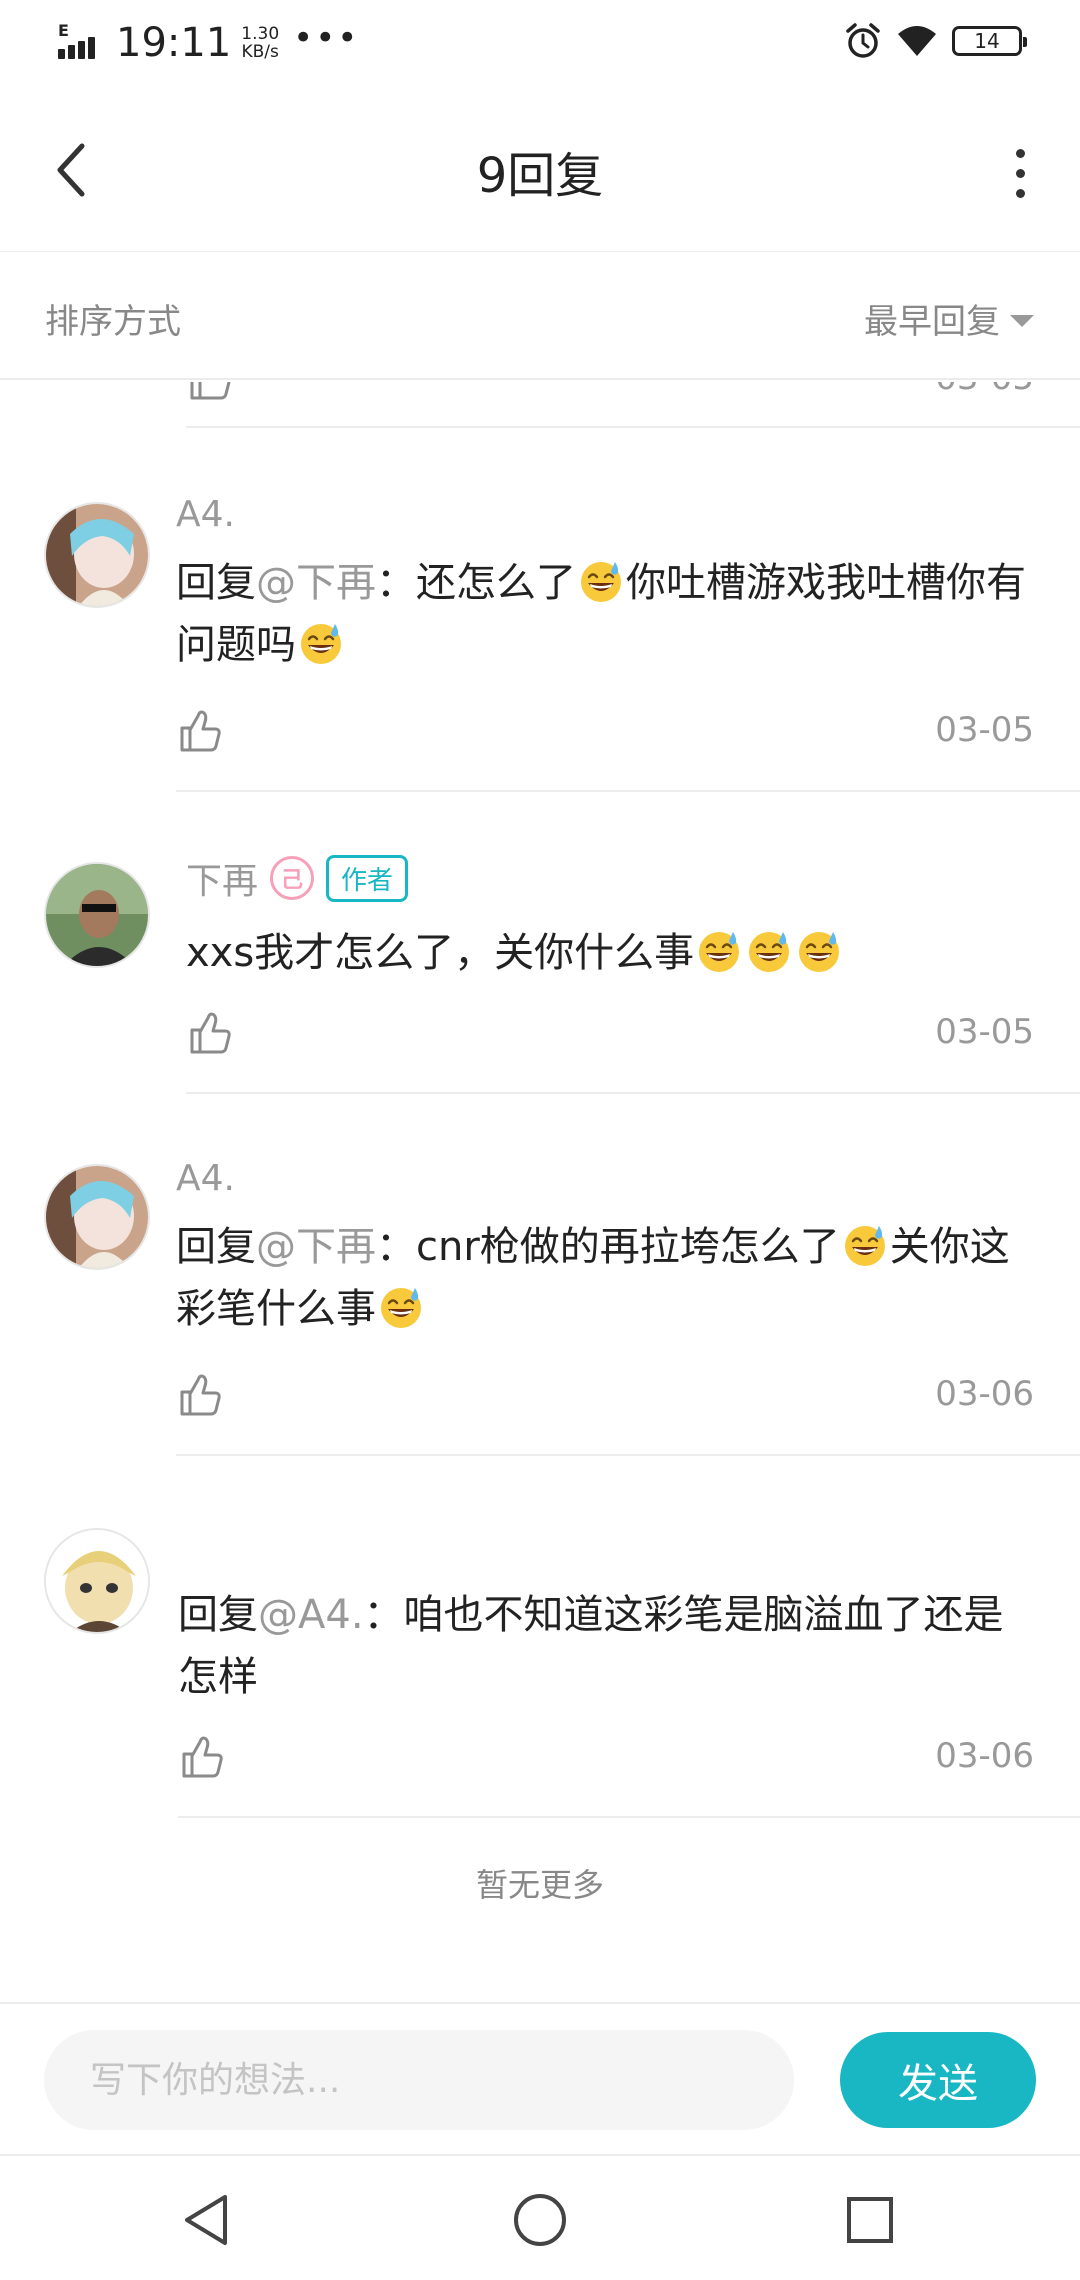 This screenshot has width=1080, height=2280. Describe the element at coordinates (260, 34) in the screenshot. I see `speed-value: 1.30` at that location.